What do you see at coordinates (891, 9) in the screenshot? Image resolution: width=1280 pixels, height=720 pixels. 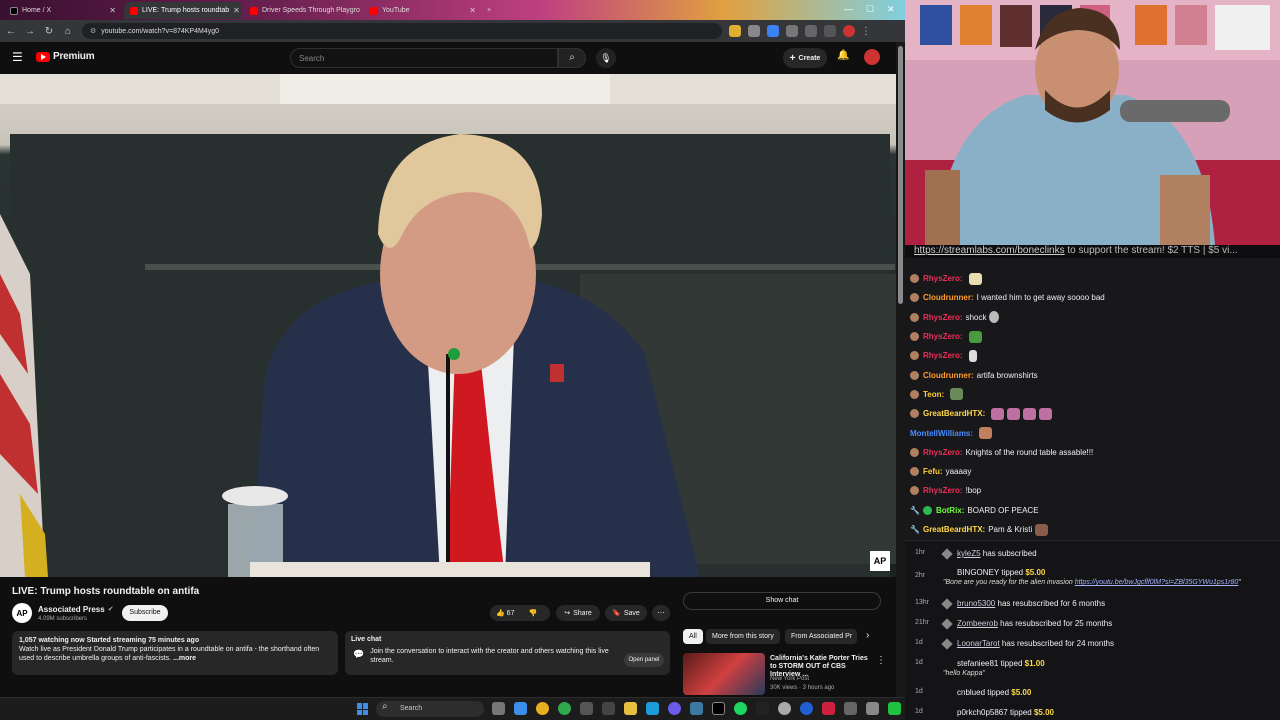 I see `close-window-icon: ✕` at bounding box center [891, 9].